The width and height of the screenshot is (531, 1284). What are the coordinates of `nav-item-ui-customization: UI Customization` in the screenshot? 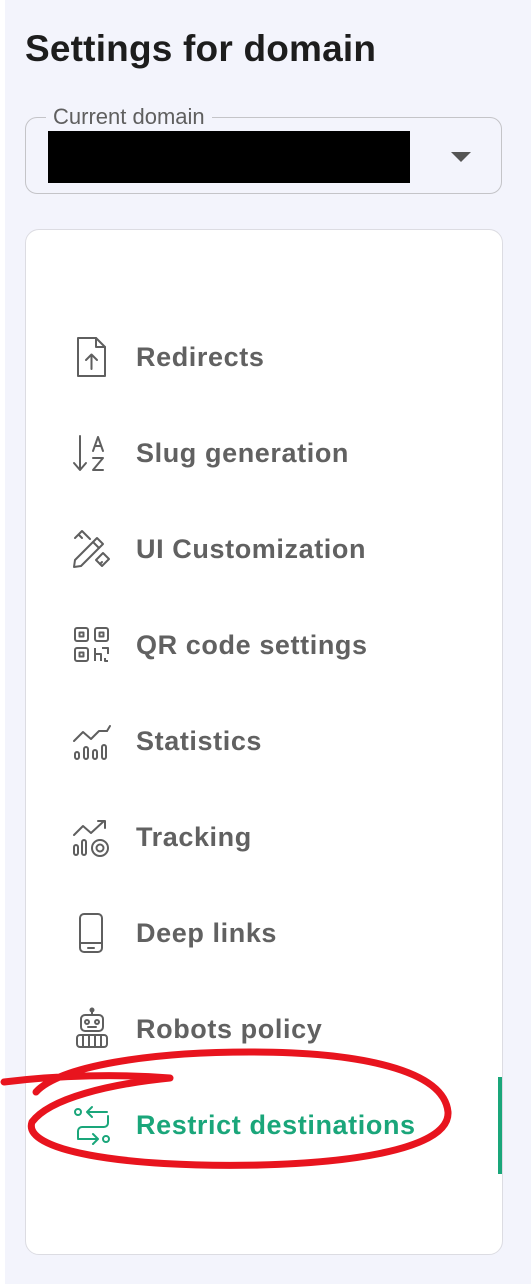 It's located at (264, 549).